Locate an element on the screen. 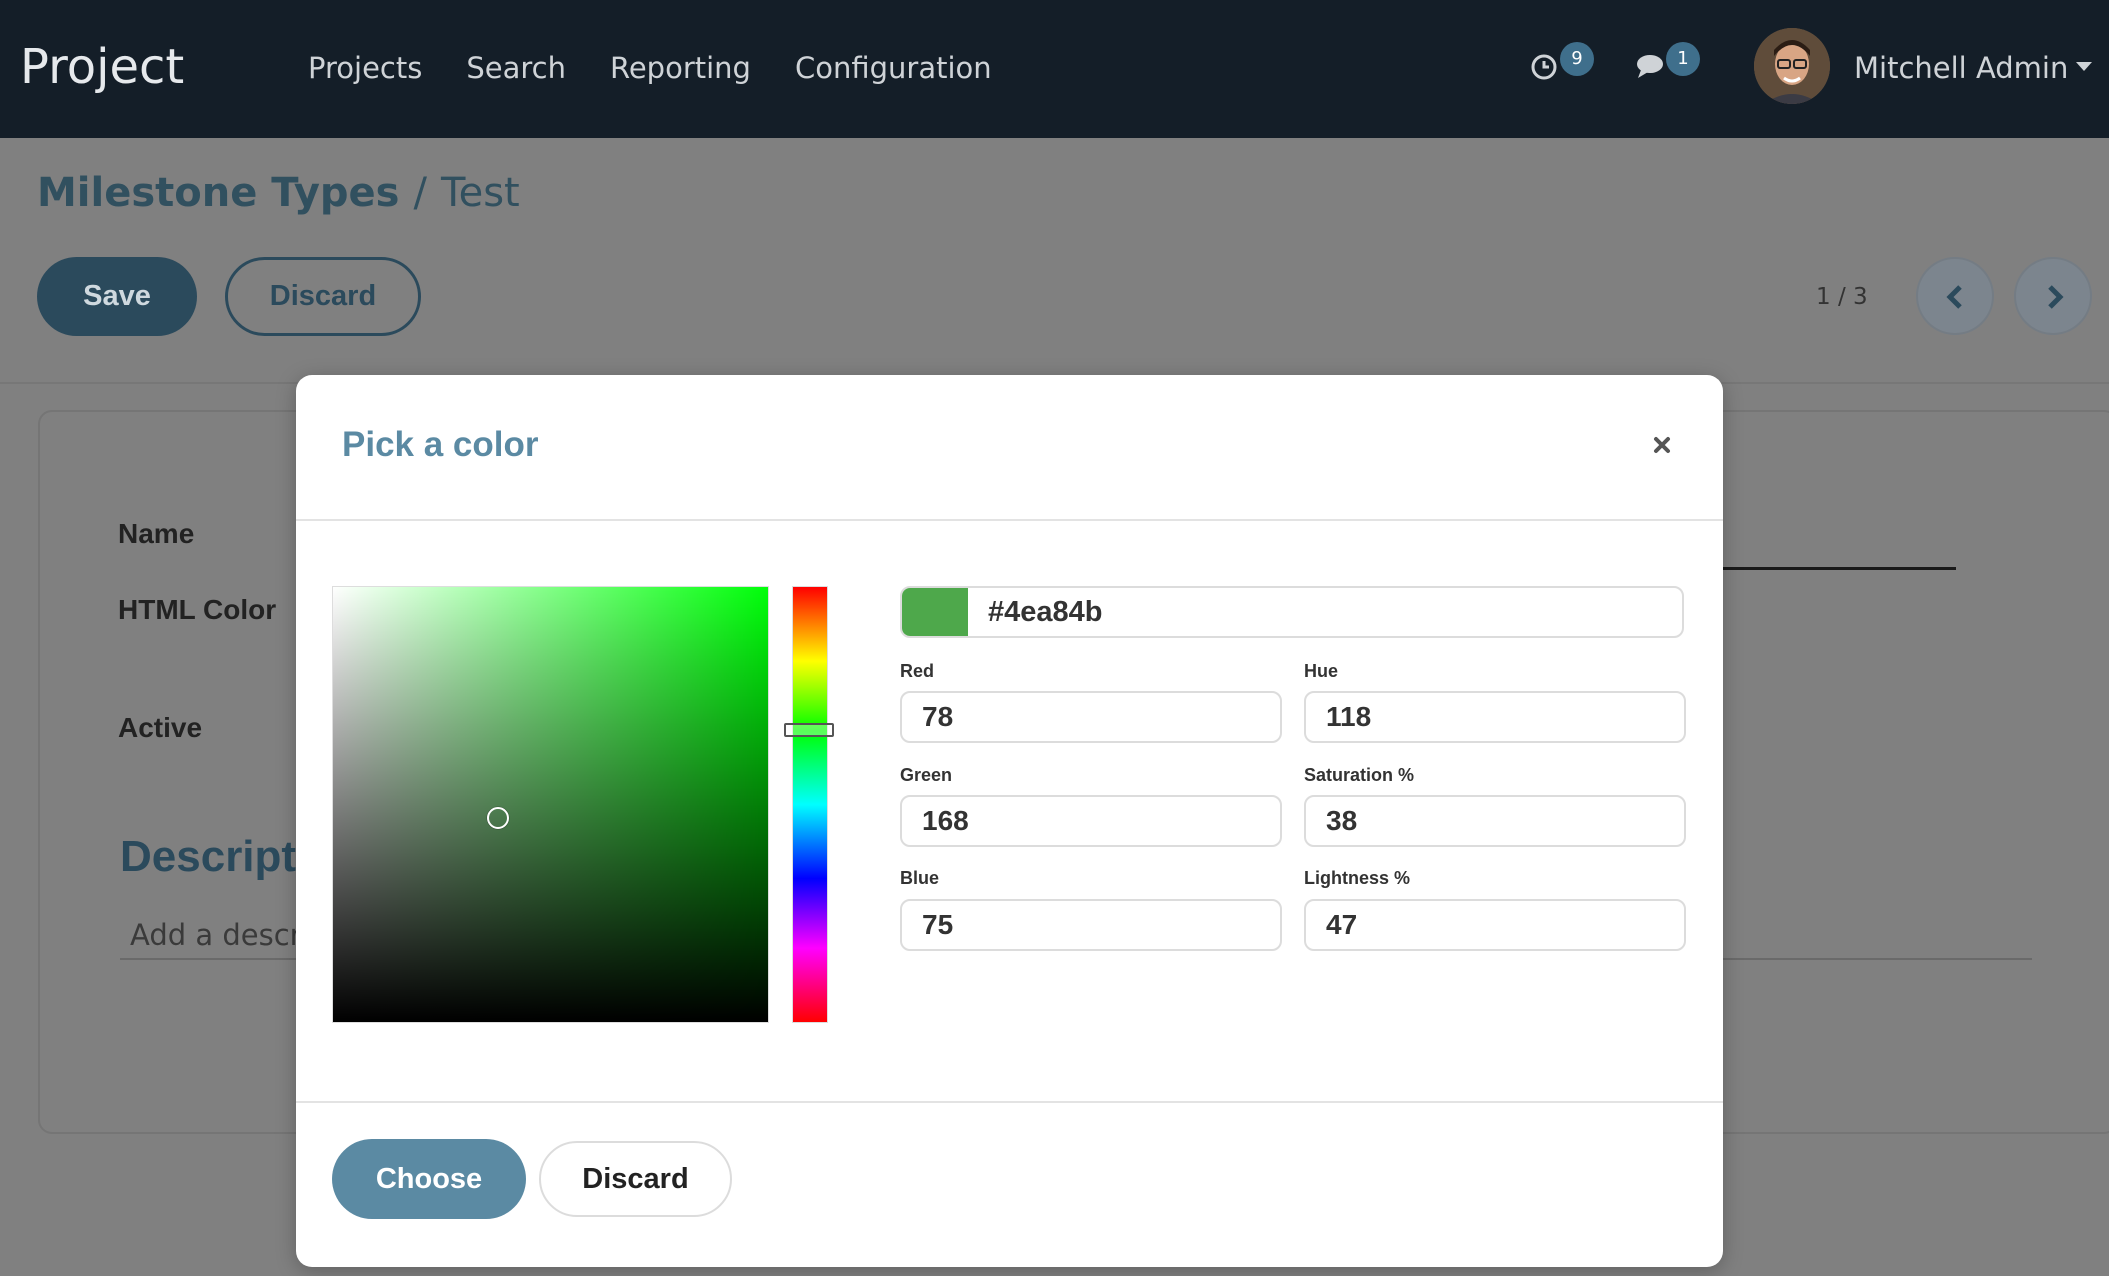 Image resolution: width=2109 pixels, height=1276 pixels. avatar is located at coordinates (1792, 66).